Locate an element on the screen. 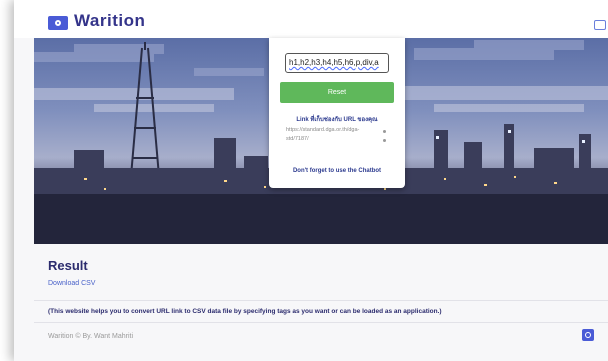 This screenshot has width=608, height=361. download-csv-link: Download CSV is located at coordinates (71, 283).